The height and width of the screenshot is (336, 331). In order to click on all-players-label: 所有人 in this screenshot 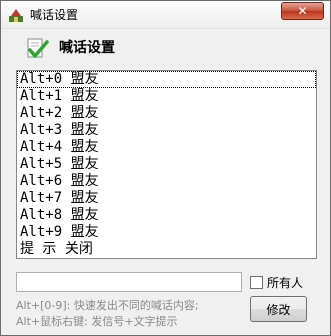, I will do `click(285, 282)`.